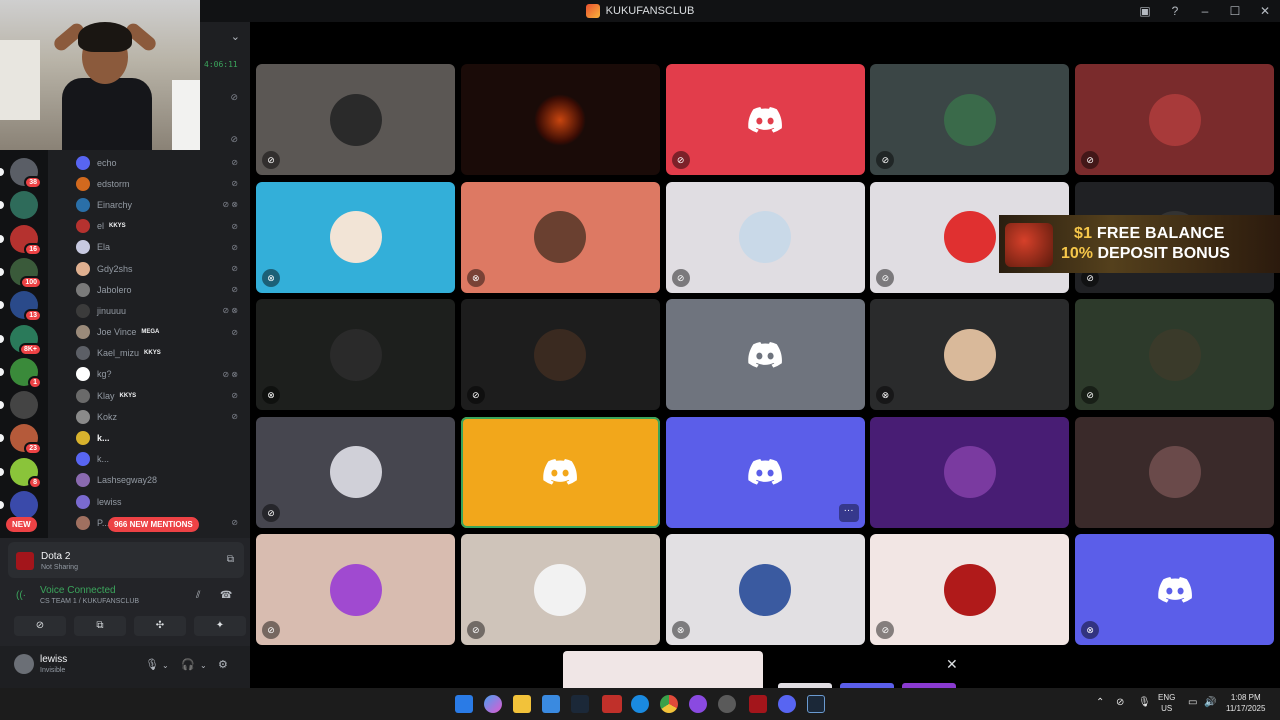  Describe the element at coordinates (1166, 703) in the screenshot. I see `language-indicator: ENG US` at that location.